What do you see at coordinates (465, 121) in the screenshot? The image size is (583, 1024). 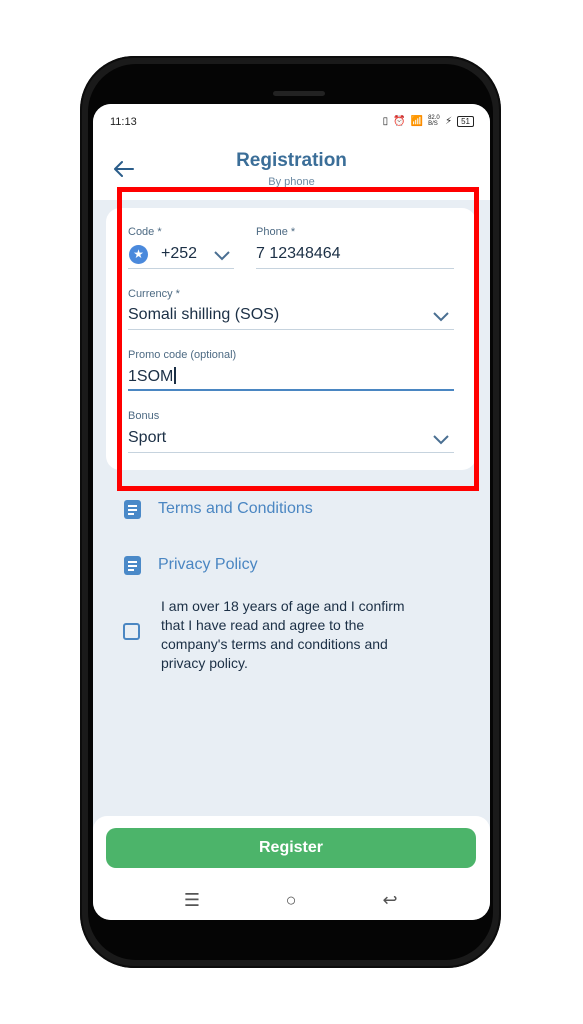 I see `battery-icon: 51` at bounding box center [465, 121].